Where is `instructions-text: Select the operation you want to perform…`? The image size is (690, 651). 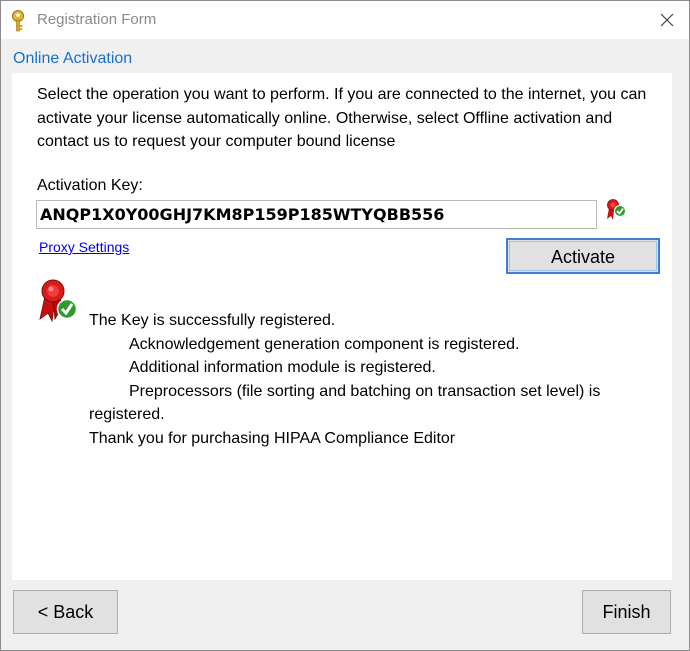
instructions-text: Select the operation you want to perform… is located at coordinates (342, 118).